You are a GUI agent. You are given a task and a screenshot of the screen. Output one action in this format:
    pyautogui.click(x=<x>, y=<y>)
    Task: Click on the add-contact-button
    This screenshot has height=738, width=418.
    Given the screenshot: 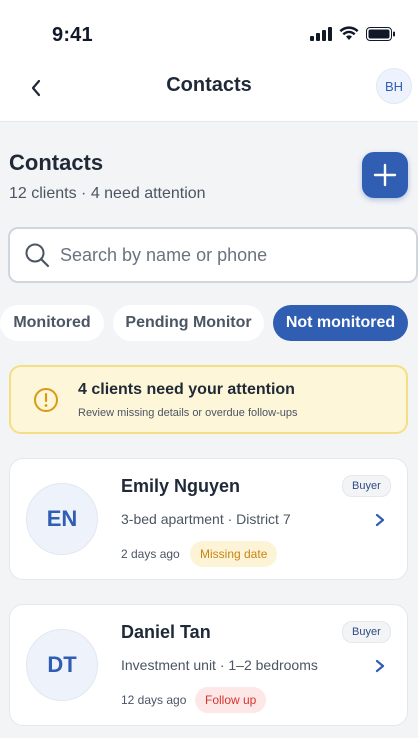 What is the action you would take?
    pyautogui.click(x=385, y=175)
    